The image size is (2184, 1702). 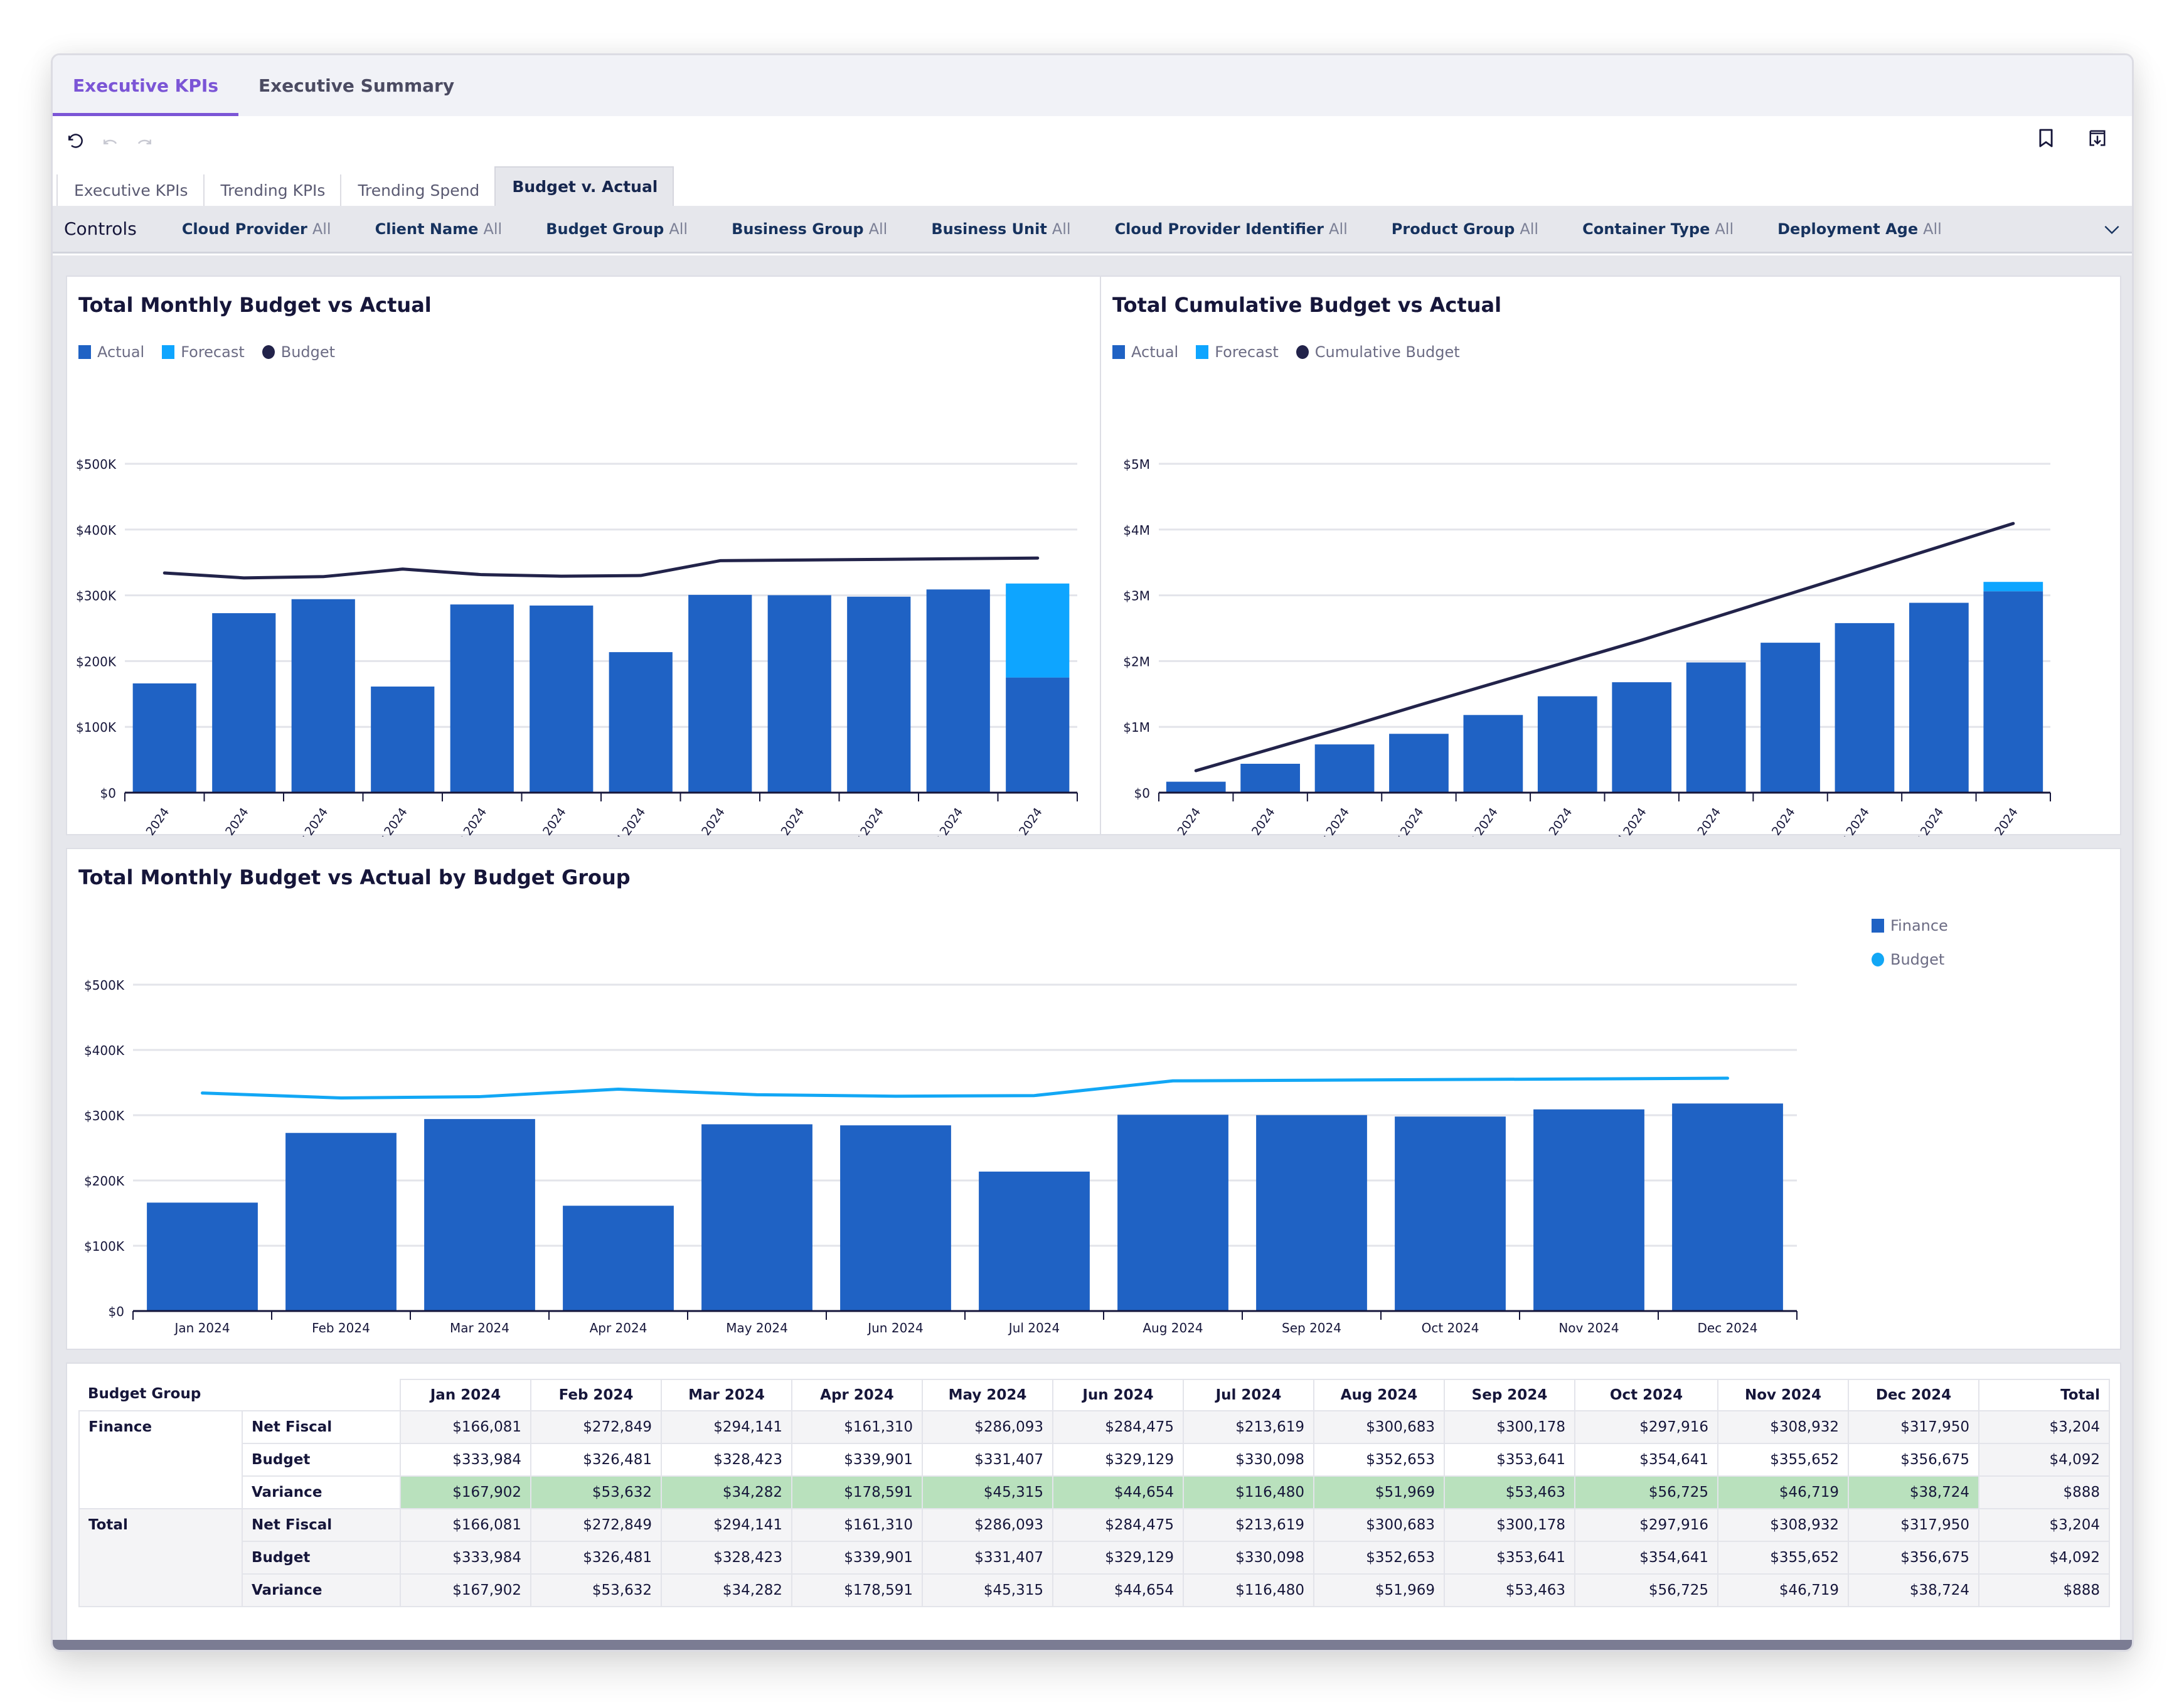 What do you see at coordinates (584, 186) in the screenshot?
I see `sheet-tab-budget-v-actual: Budget v. Actual` at bounding box center [584, 186].